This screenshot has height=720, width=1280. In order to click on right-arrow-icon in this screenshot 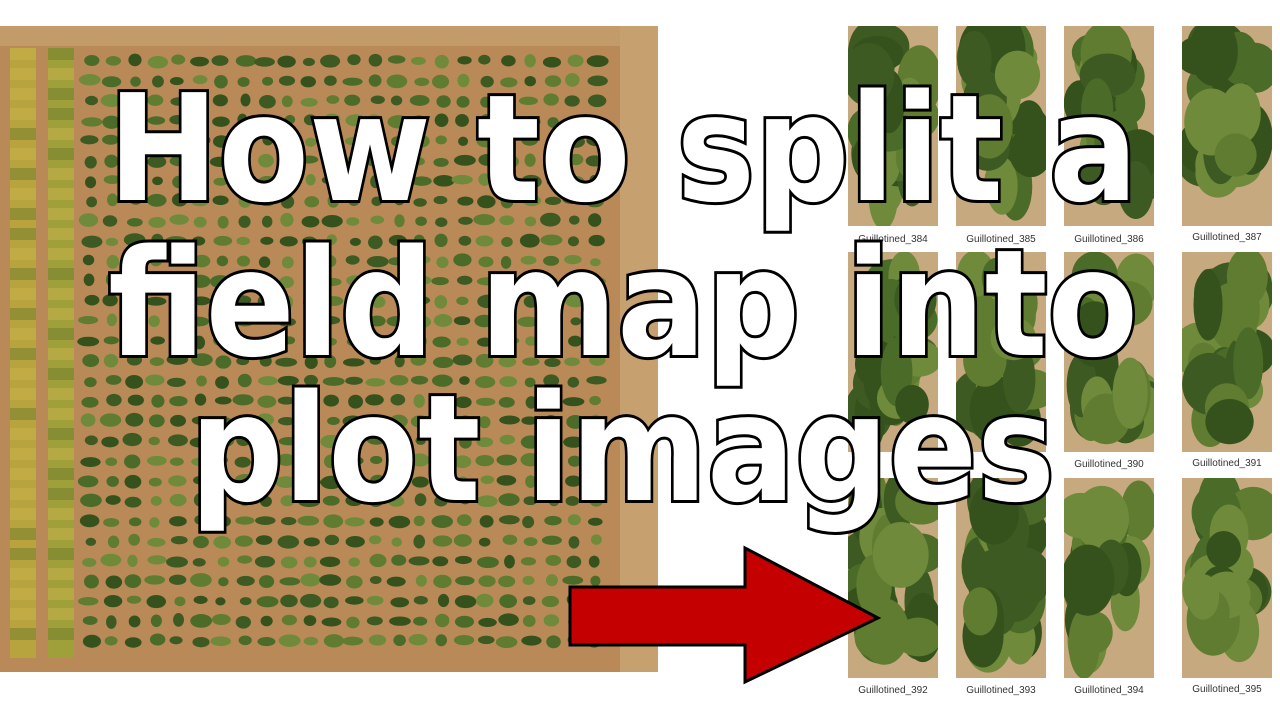, I will do `click(725, 615)`.